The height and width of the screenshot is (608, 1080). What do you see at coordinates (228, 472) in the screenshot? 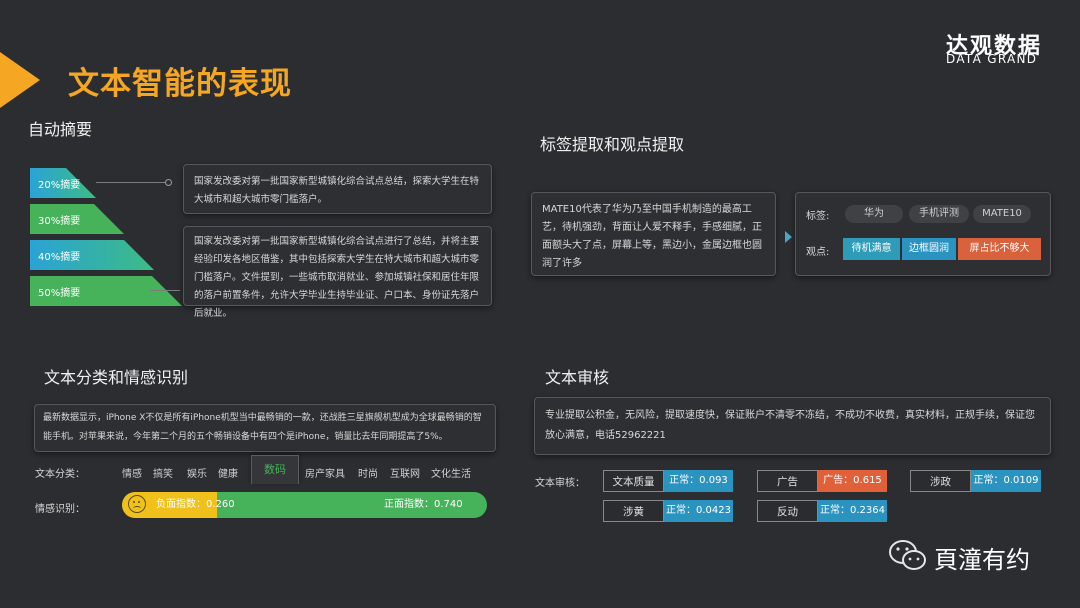
I see `category-item: 健康` at bounding box center [228, 472].